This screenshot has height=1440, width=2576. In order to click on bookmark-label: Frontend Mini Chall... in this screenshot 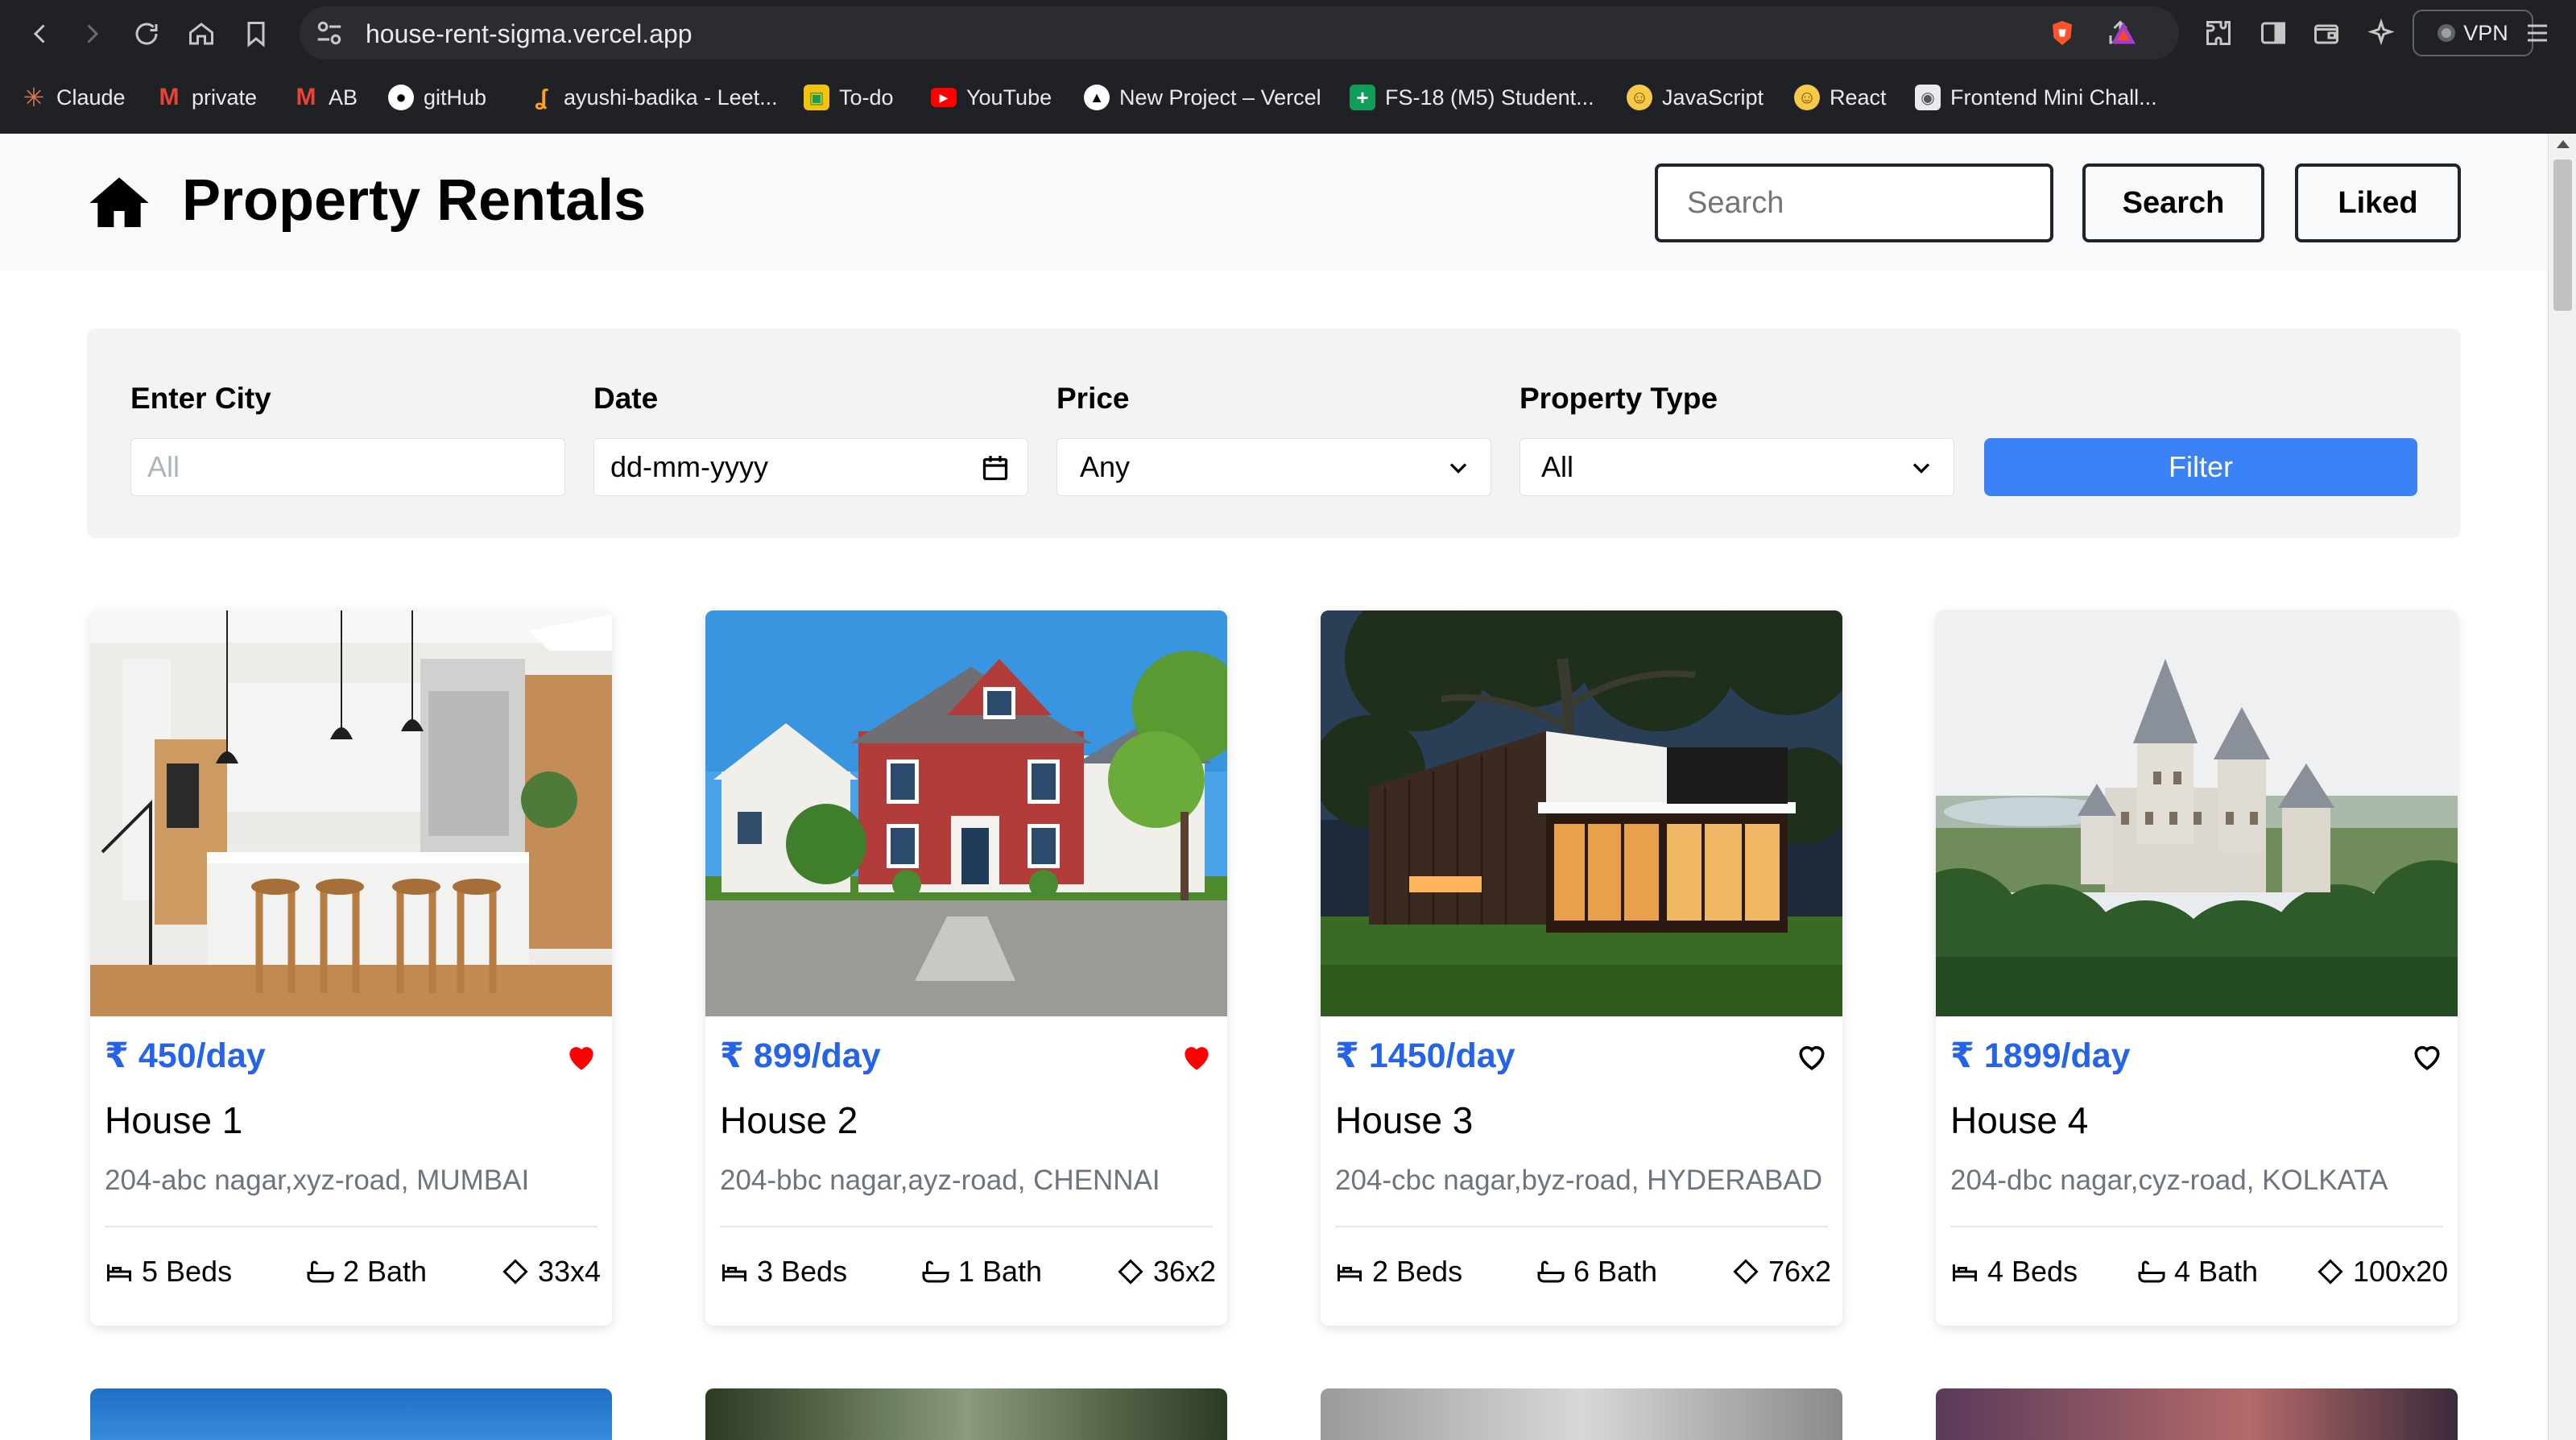, I will do `click(2054, 97)`.